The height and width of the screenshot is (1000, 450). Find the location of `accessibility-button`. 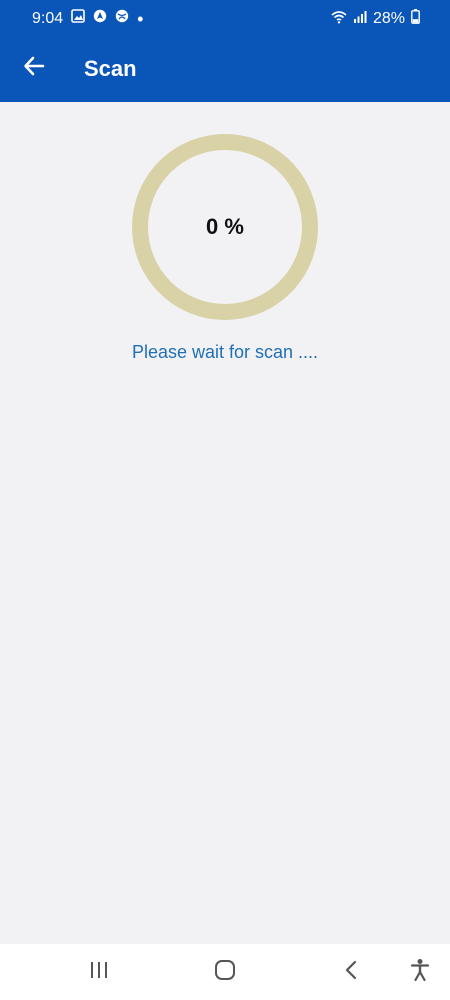

accessibility-button is located at coordinates (420, 972).